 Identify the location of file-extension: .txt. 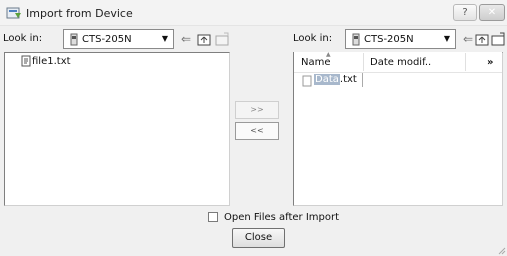
(348, 79).